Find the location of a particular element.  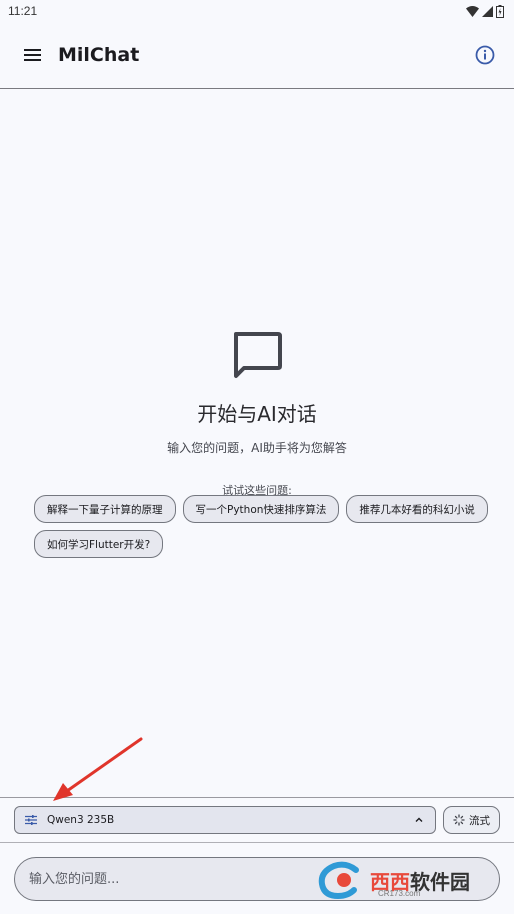

suggestion-chip: 推荐几本好看的科幻小说 is located at coordinates (417, 509).